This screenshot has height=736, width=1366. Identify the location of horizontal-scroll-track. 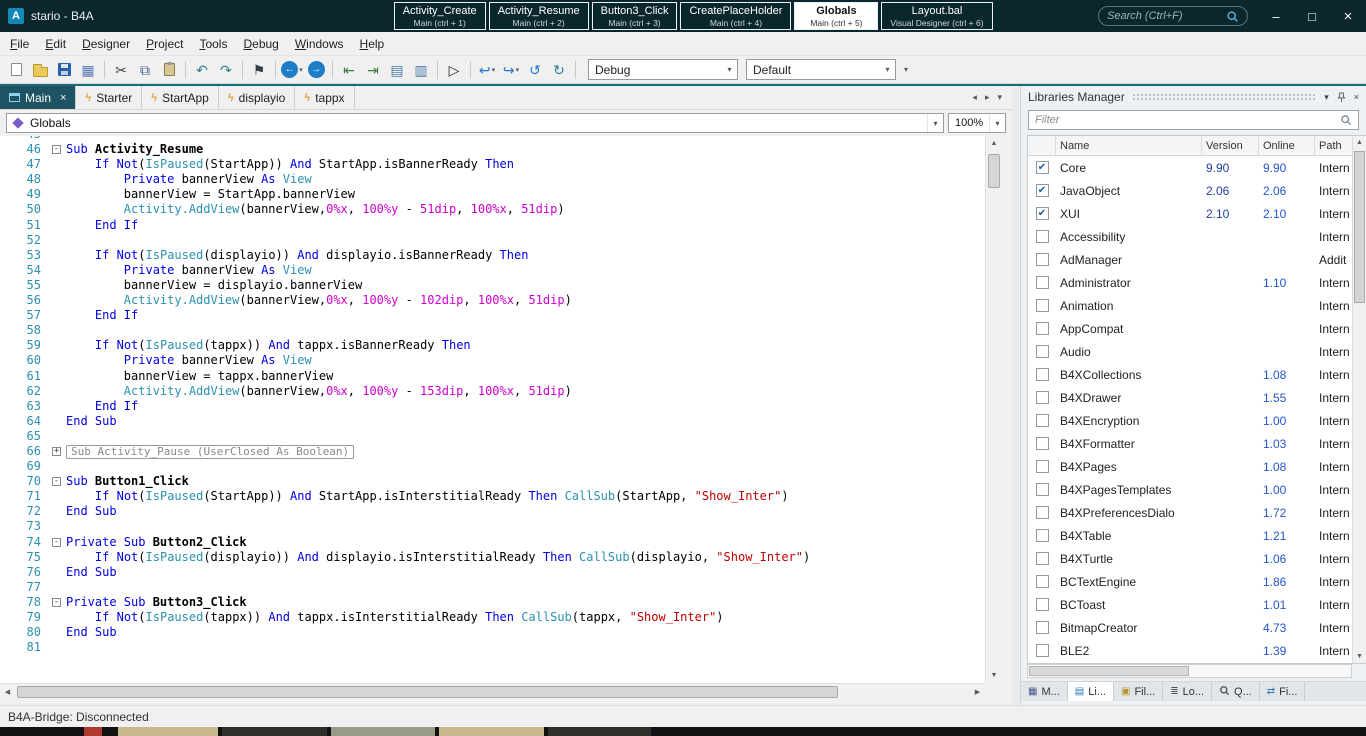
(492, 692).